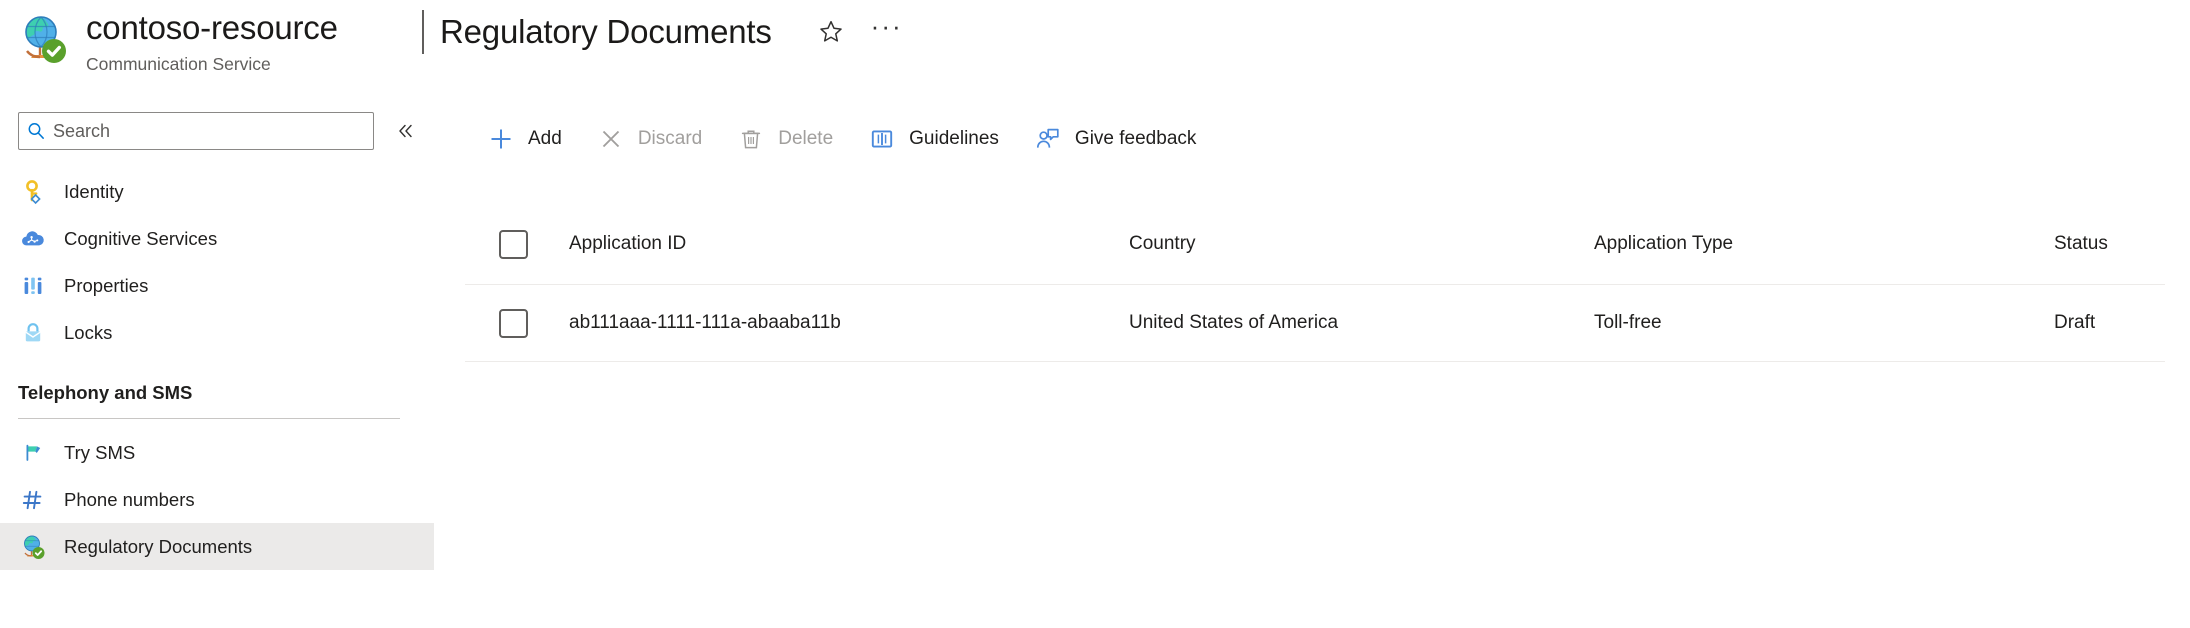 Image resolution: width=2190 pixels, height=628 pixels. I want to click on discard-button: Discard, so click(649, 139).